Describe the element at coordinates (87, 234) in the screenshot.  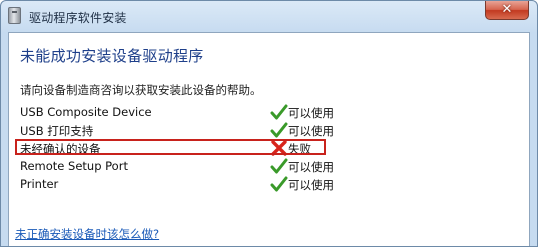
I see `help-link: 未正确安装设备时该怎么做?` at that location.